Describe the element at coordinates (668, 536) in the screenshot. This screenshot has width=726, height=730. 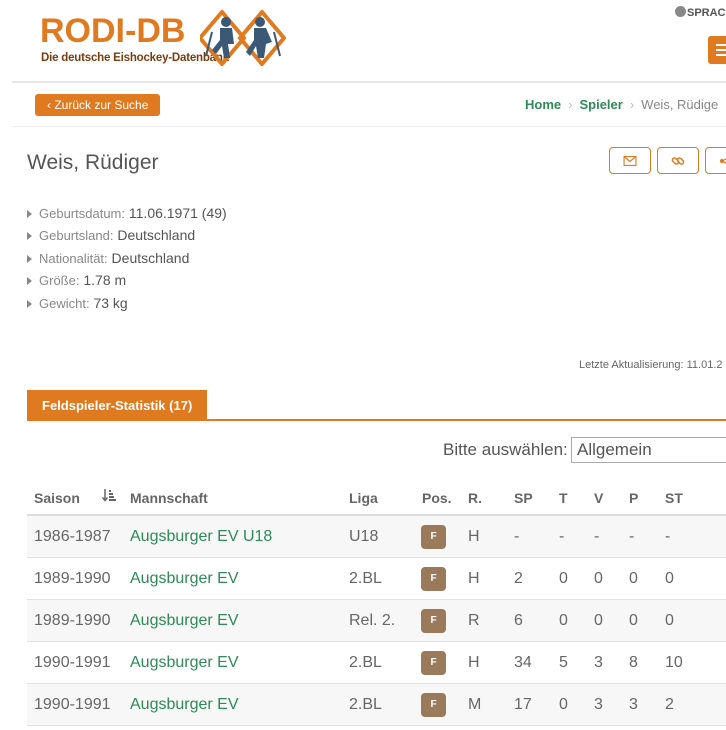
I see `cell-st: -` at that location.